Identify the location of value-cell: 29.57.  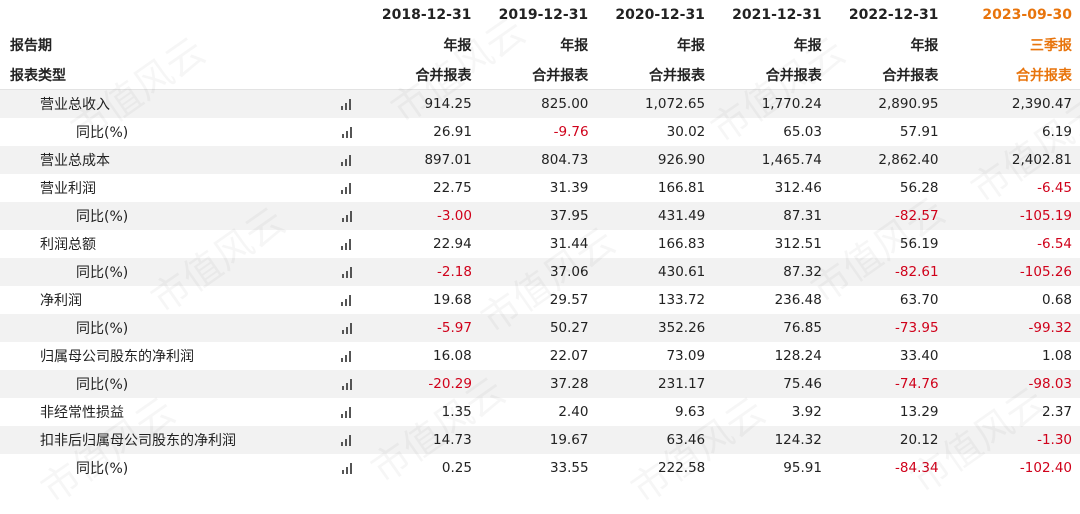
(569, 300).